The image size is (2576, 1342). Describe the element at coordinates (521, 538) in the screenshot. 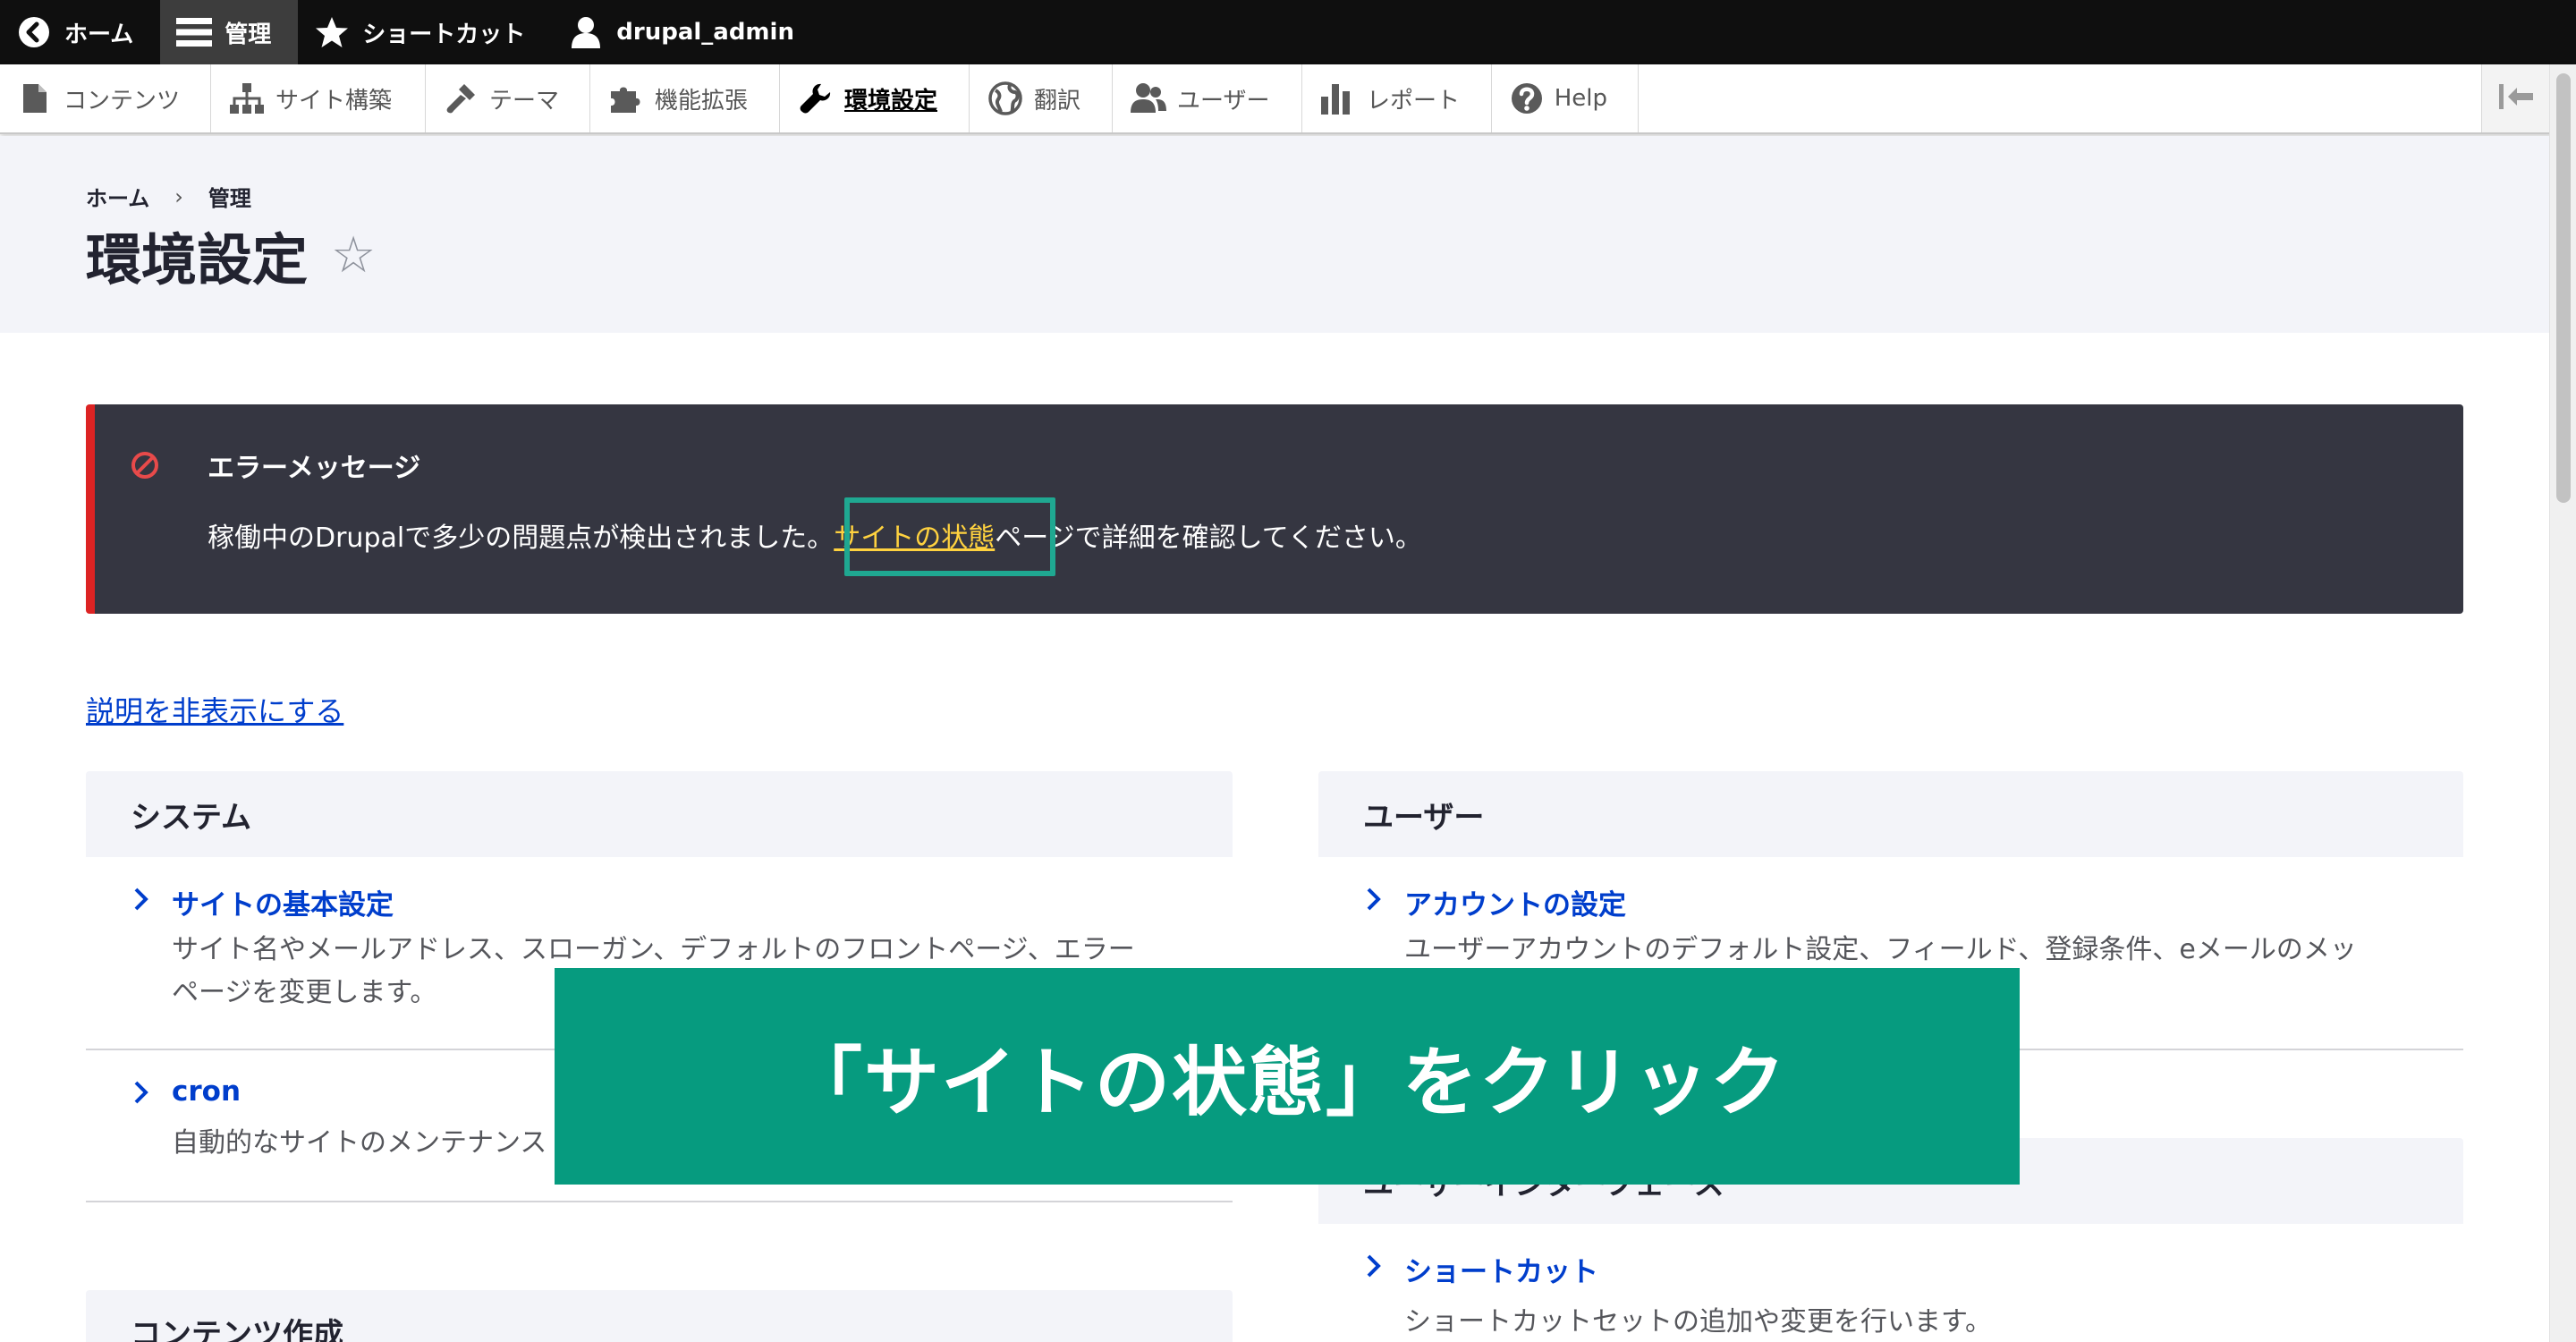

I see `error-text-before: 稼働中のDrupalで多少の問題点が検出されました。` at that location.